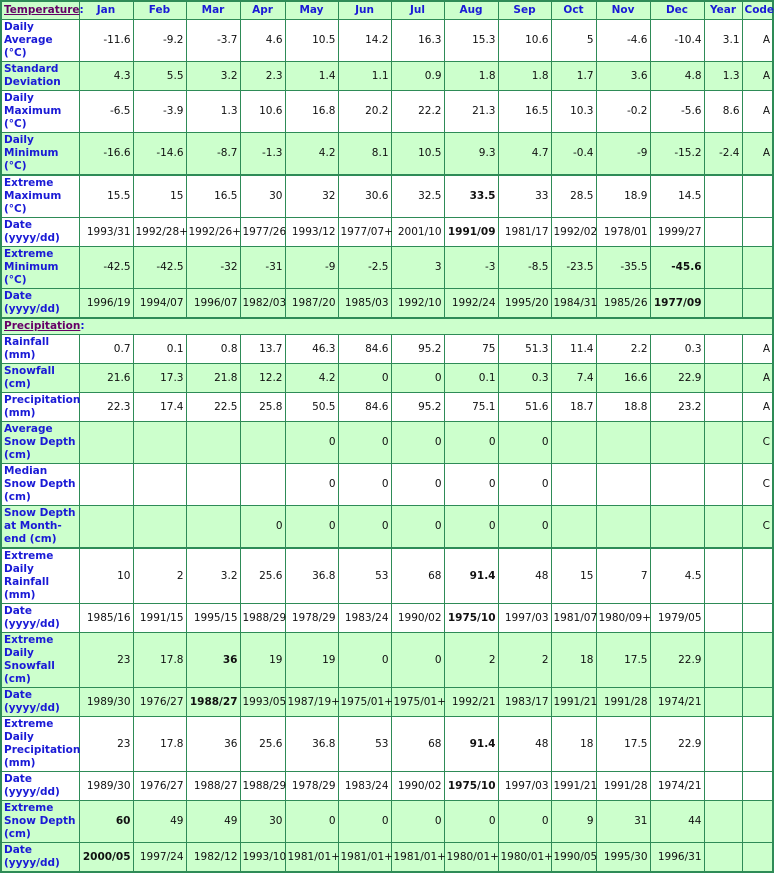 This screenshot has height=873, width=774. I want to click on cell-sep: 10.6, so click(524, 40).